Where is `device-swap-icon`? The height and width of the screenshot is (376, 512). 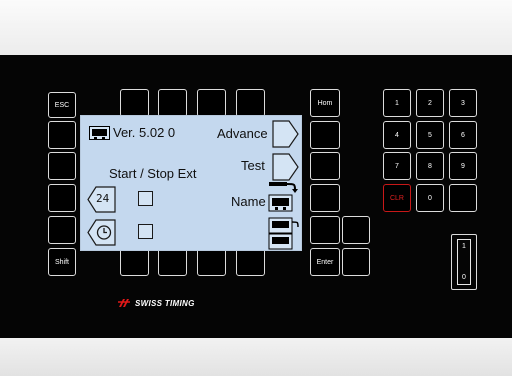
device-swap-icon is located at coordinates (284, 233).